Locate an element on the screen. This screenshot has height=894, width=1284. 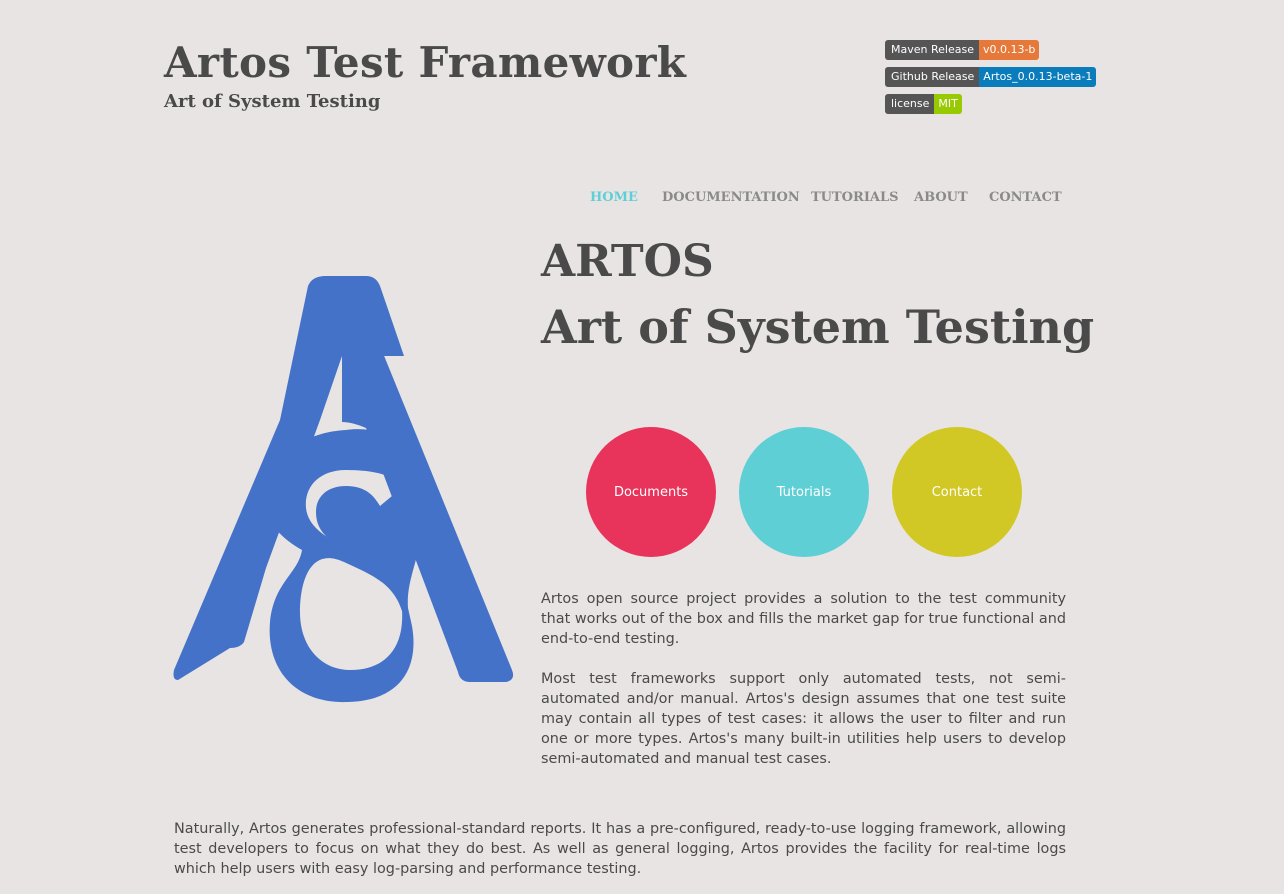
nav-tutorials: TUTORIALS is located at coordinates (855, 197).